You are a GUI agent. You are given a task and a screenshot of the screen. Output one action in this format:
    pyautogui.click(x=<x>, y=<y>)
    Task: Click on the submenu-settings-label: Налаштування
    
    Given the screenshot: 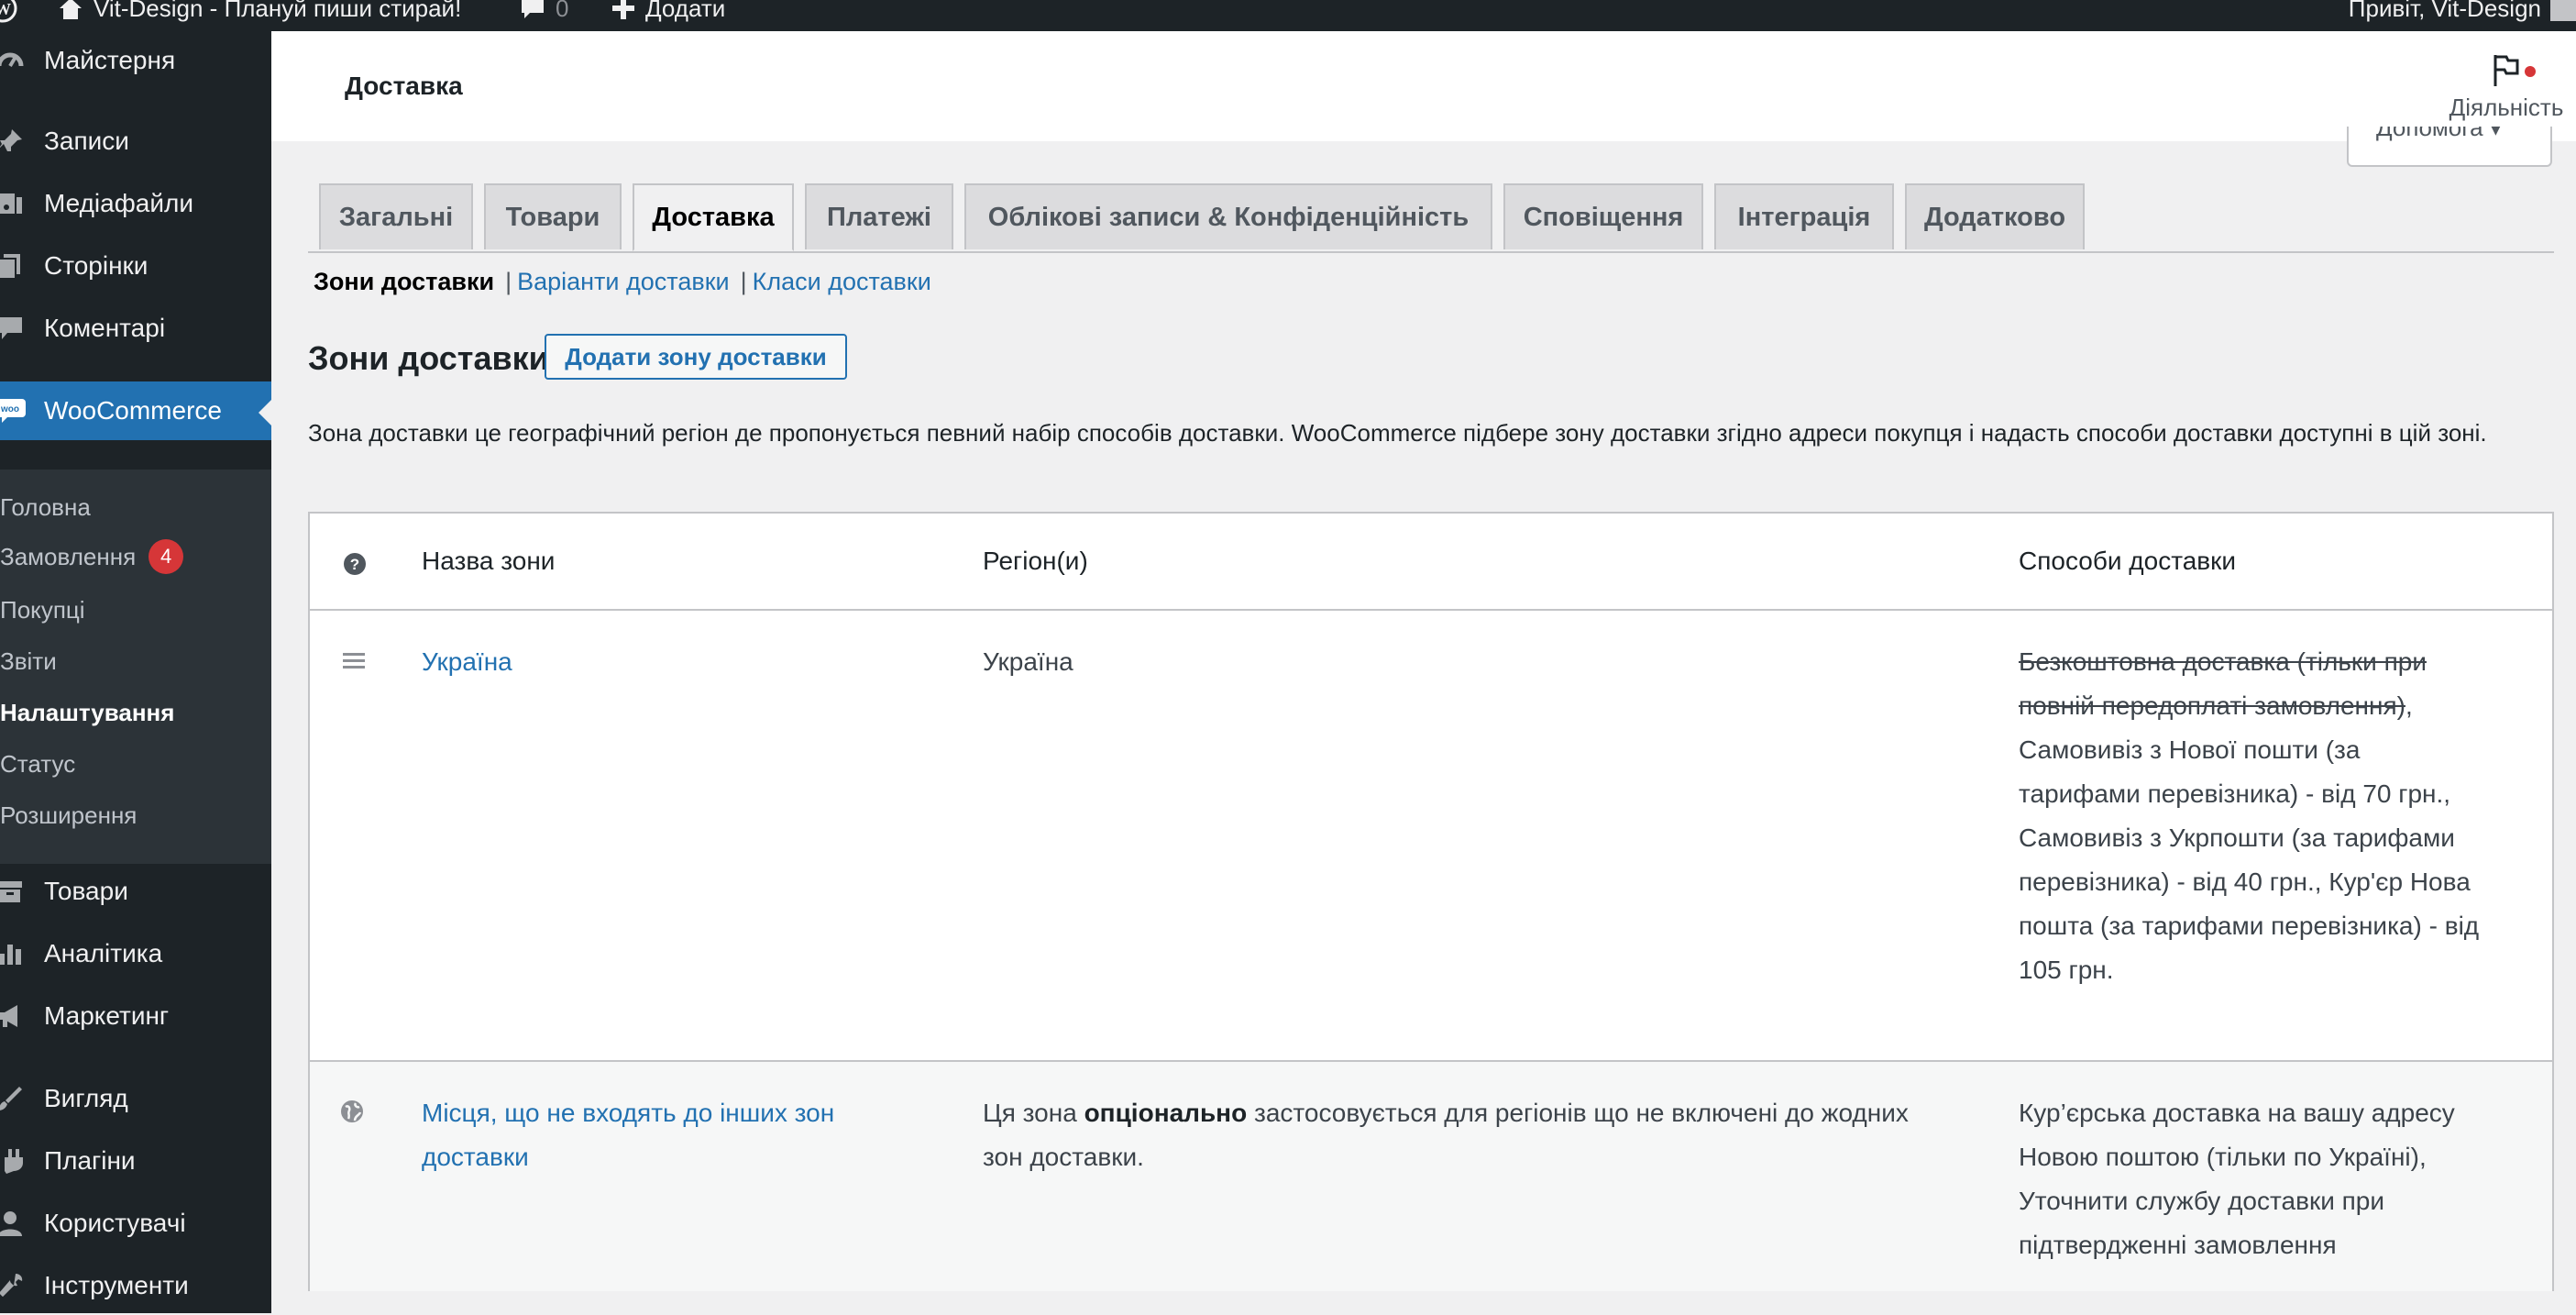 What is the action you would take?
    pyautogui.click(x=88, y=712)
    